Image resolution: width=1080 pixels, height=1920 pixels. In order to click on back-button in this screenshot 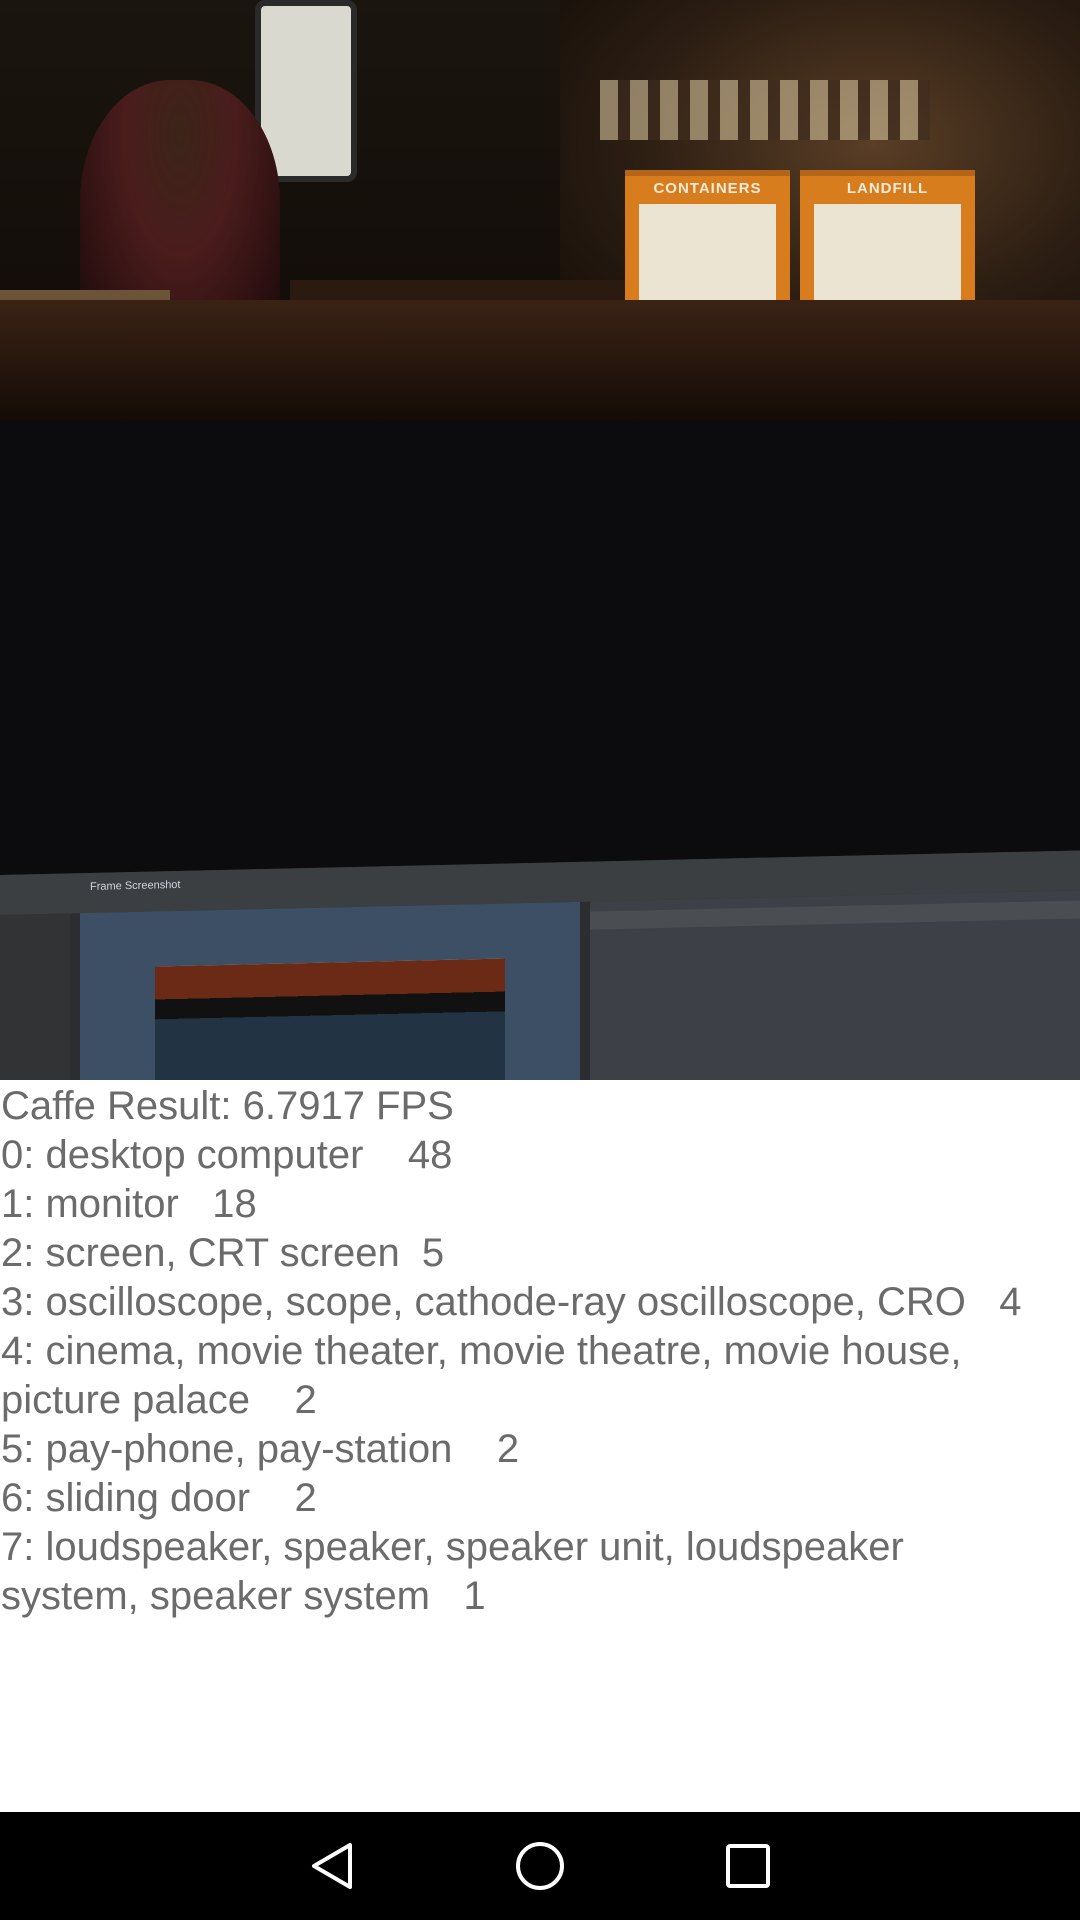, I will do `click(332, 1866)`.